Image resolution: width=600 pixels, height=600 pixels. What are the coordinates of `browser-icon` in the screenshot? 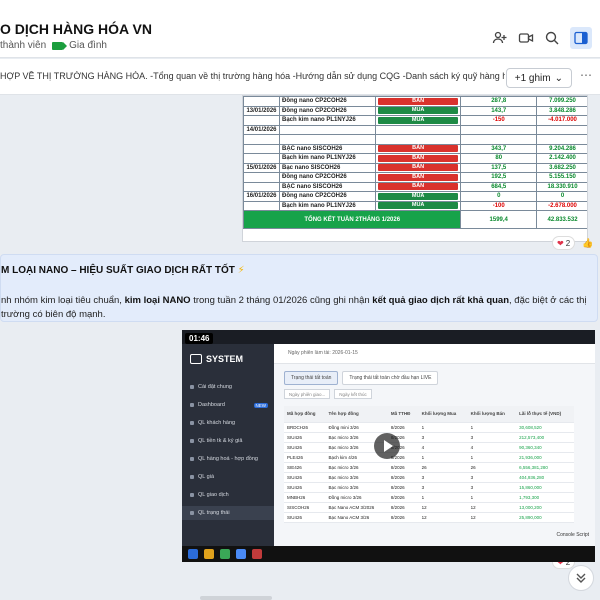 It's located at (225, 554).